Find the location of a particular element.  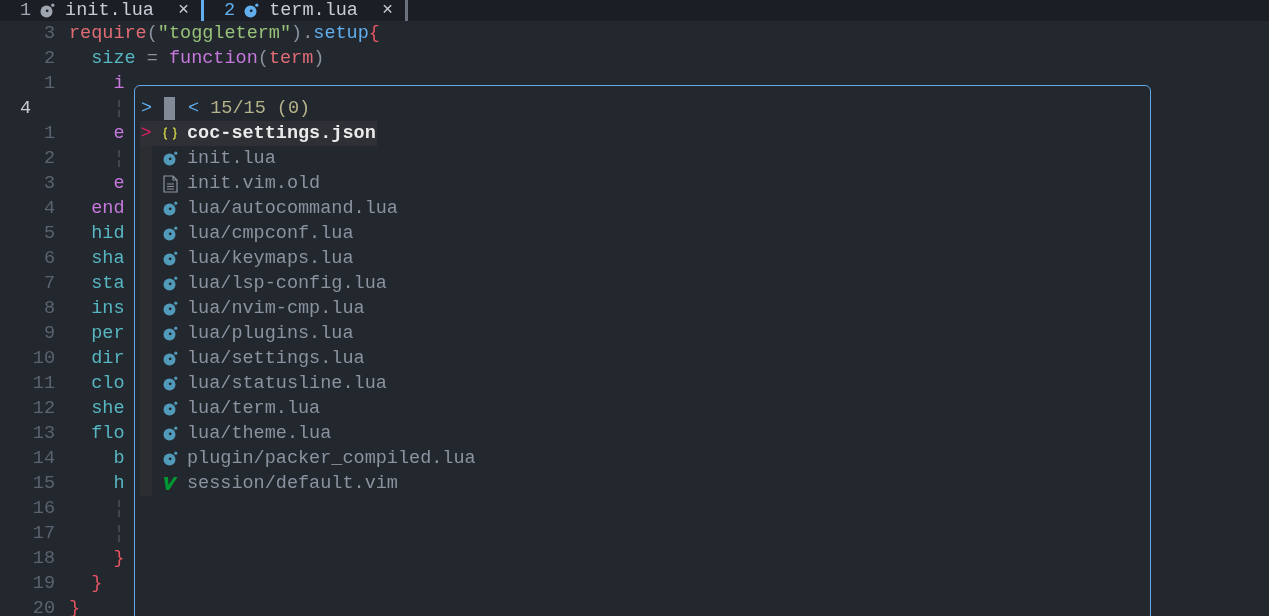

code-token: flo is located at coordinates (107, 433).